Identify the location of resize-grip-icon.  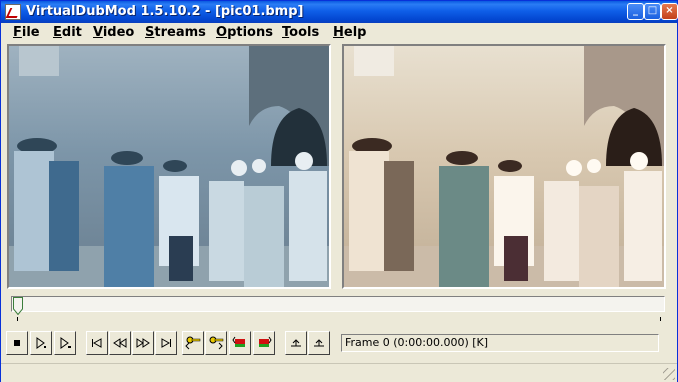
(669, 374).